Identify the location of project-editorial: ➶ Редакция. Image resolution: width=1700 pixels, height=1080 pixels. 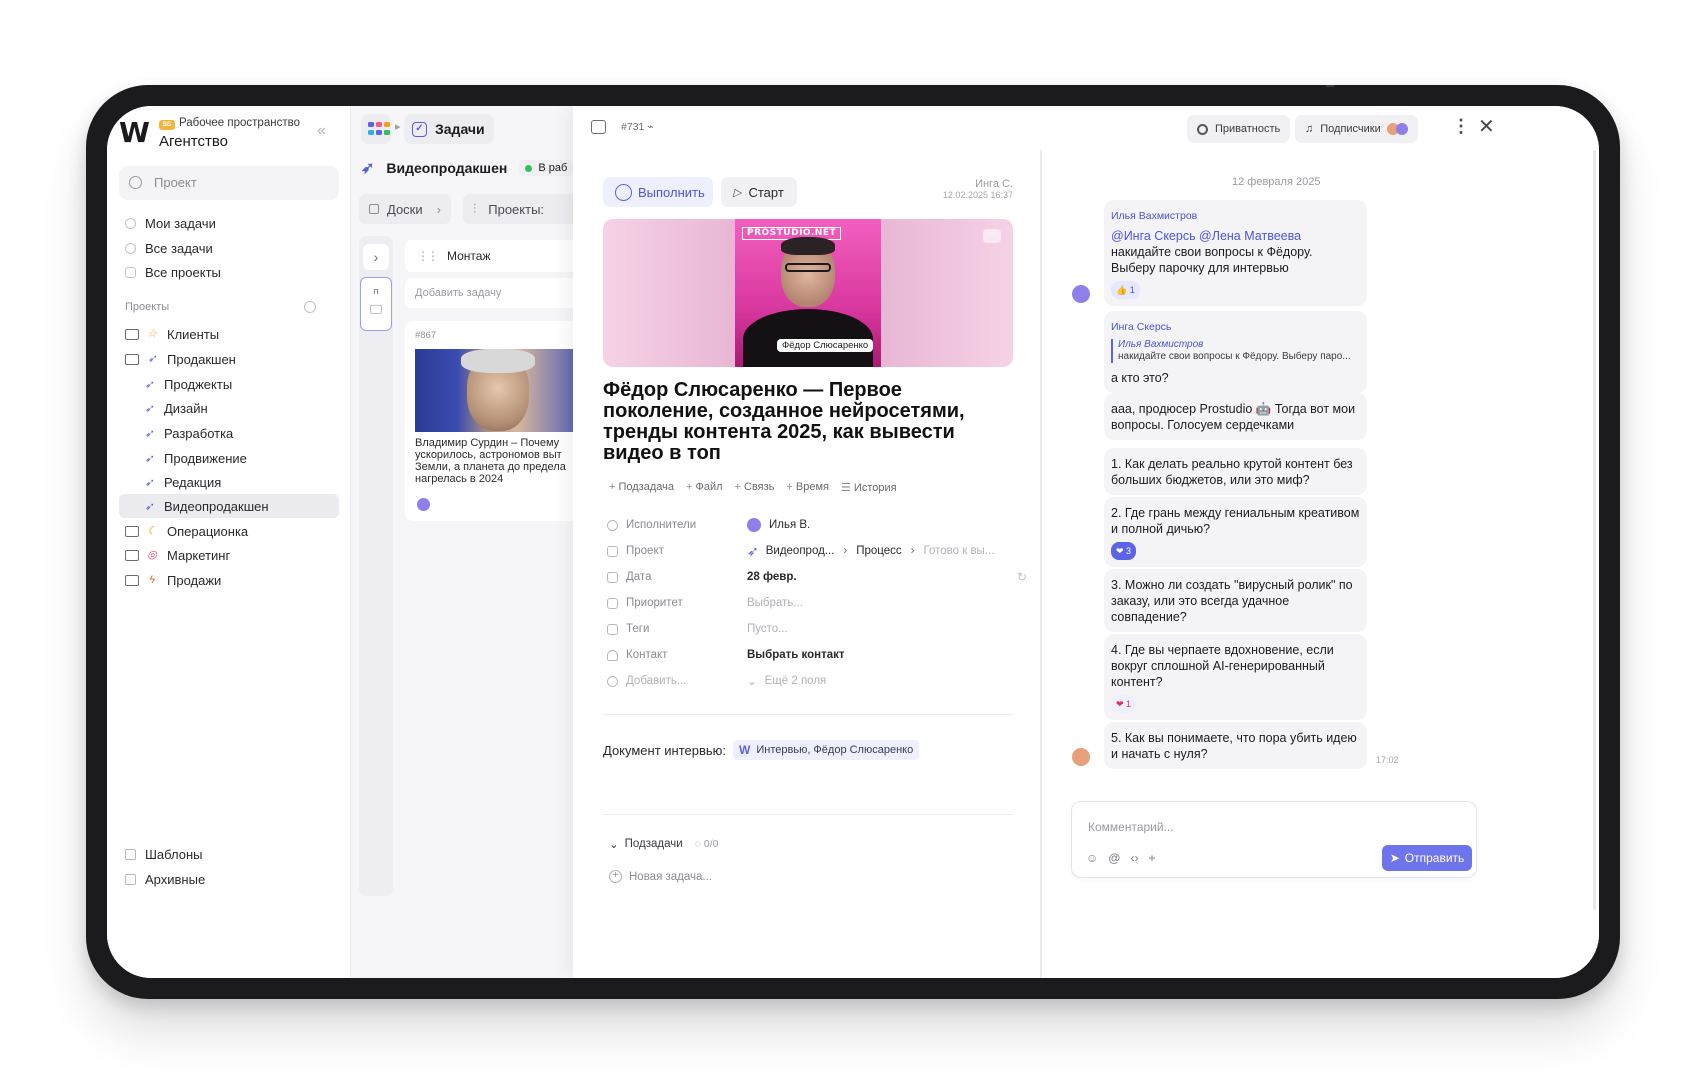
(182, 482).